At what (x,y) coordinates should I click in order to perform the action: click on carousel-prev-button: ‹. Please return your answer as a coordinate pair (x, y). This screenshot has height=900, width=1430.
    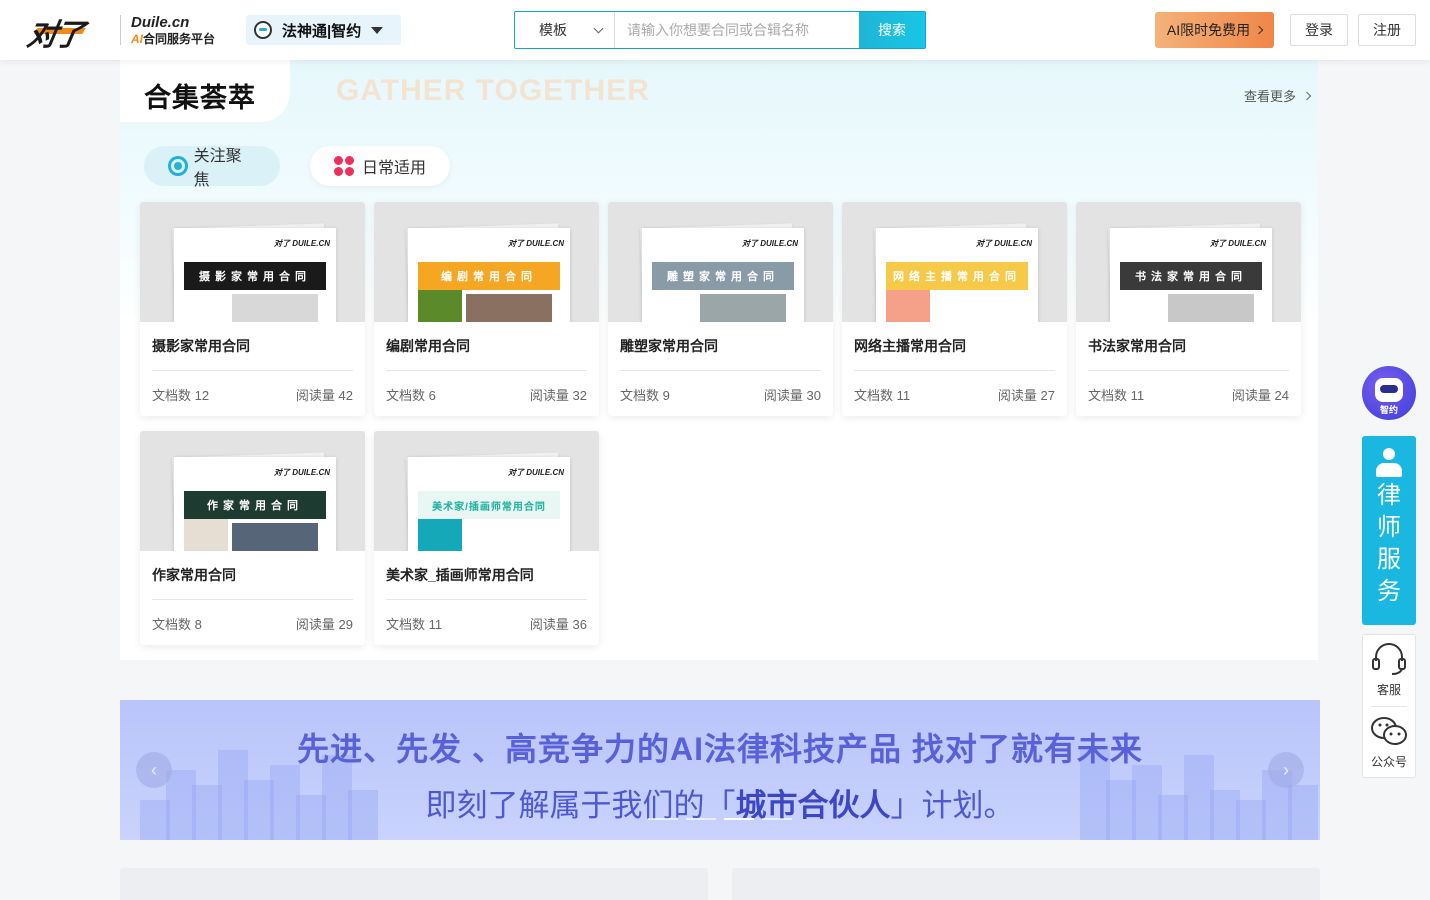
    Looking at the image, I should click on (154, 770).